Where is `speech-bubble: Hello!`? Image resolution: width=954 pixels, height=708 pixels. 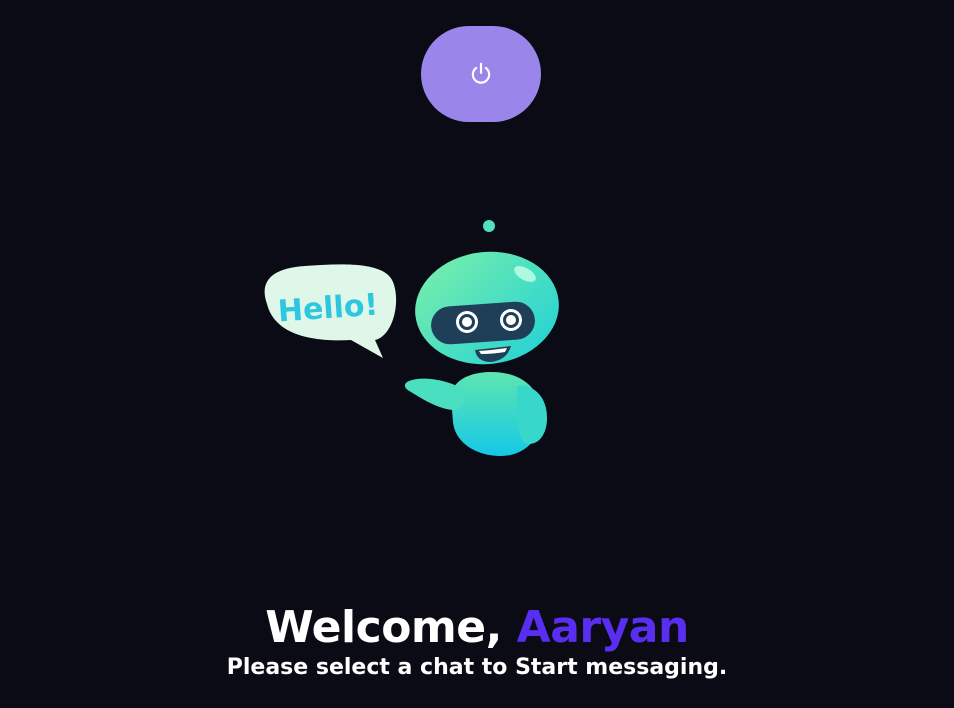 speech-bubble: Hello! is located at coordinates (330, 311).